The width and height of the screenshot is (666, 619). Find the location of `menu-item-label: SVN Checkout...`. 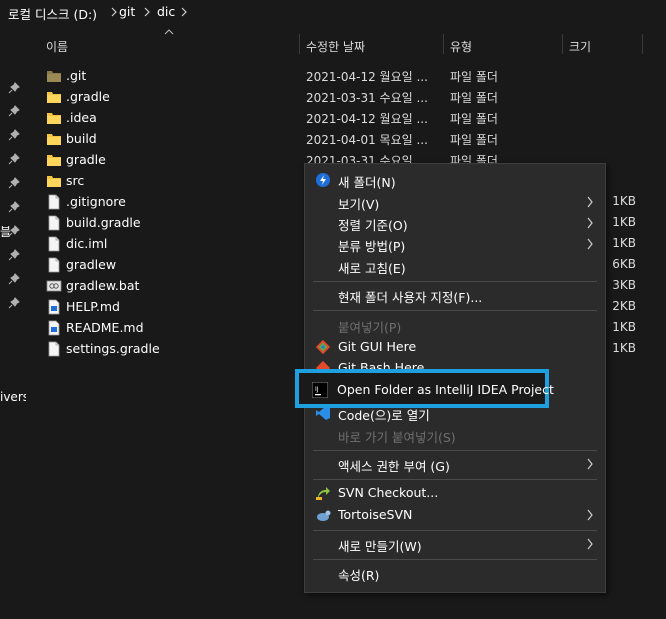

menu-item-label: SVN Checkout... is located at coordinates (388, 492).